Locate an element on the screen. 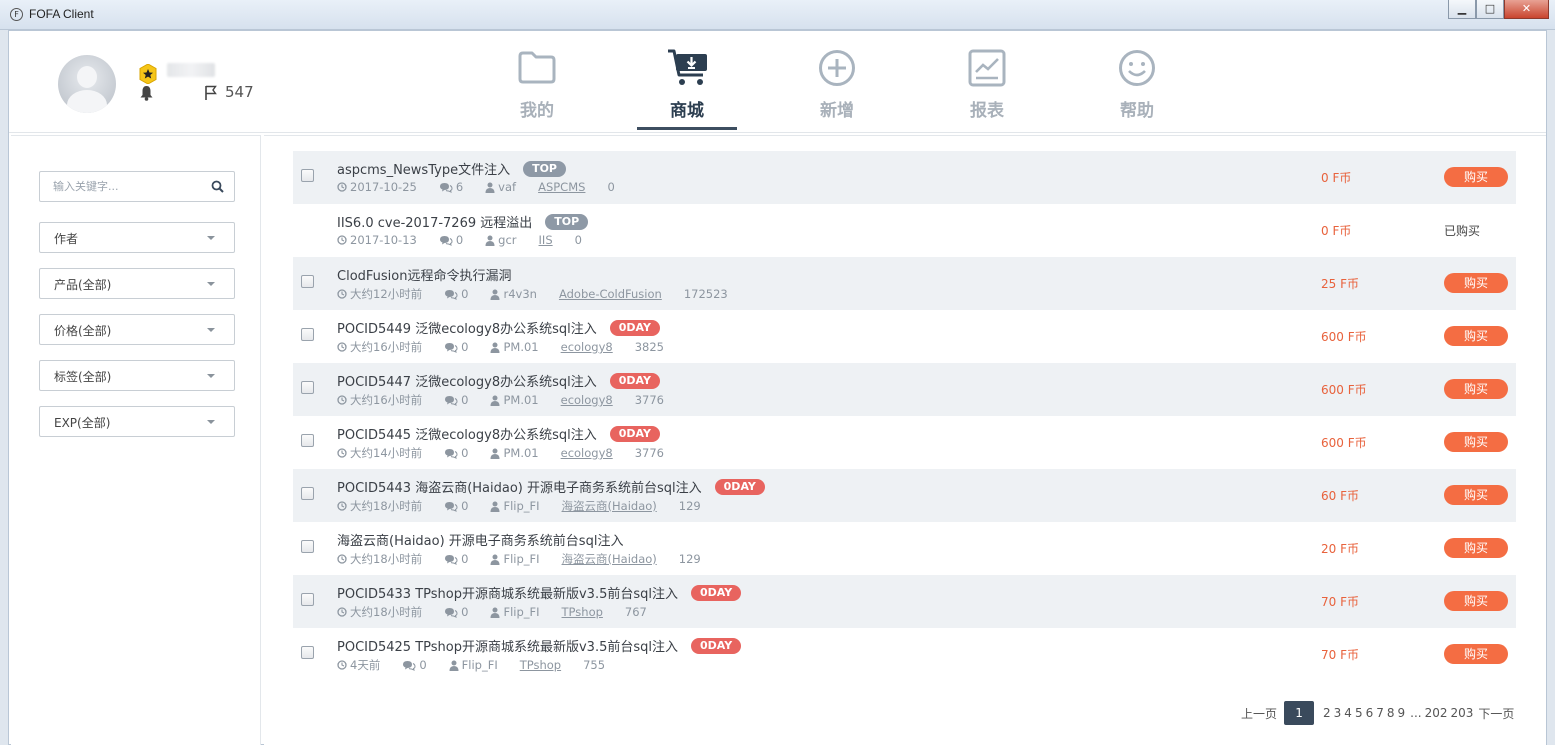  item-price: 60 F币 is located at coordinates (1340, 496).